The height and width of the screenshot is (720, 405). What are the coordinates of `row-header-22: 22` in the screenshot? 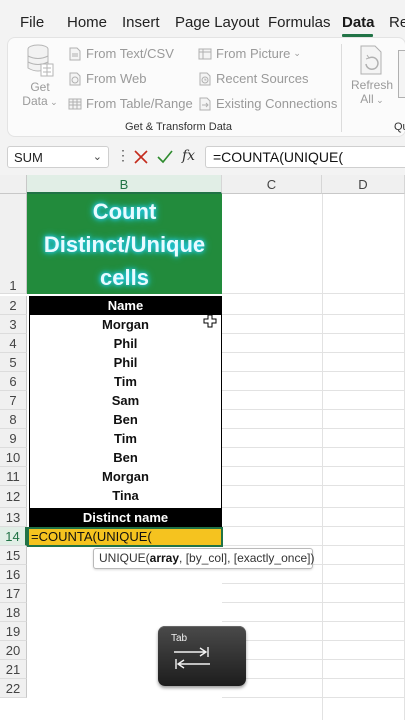 It's located at (13, 688).